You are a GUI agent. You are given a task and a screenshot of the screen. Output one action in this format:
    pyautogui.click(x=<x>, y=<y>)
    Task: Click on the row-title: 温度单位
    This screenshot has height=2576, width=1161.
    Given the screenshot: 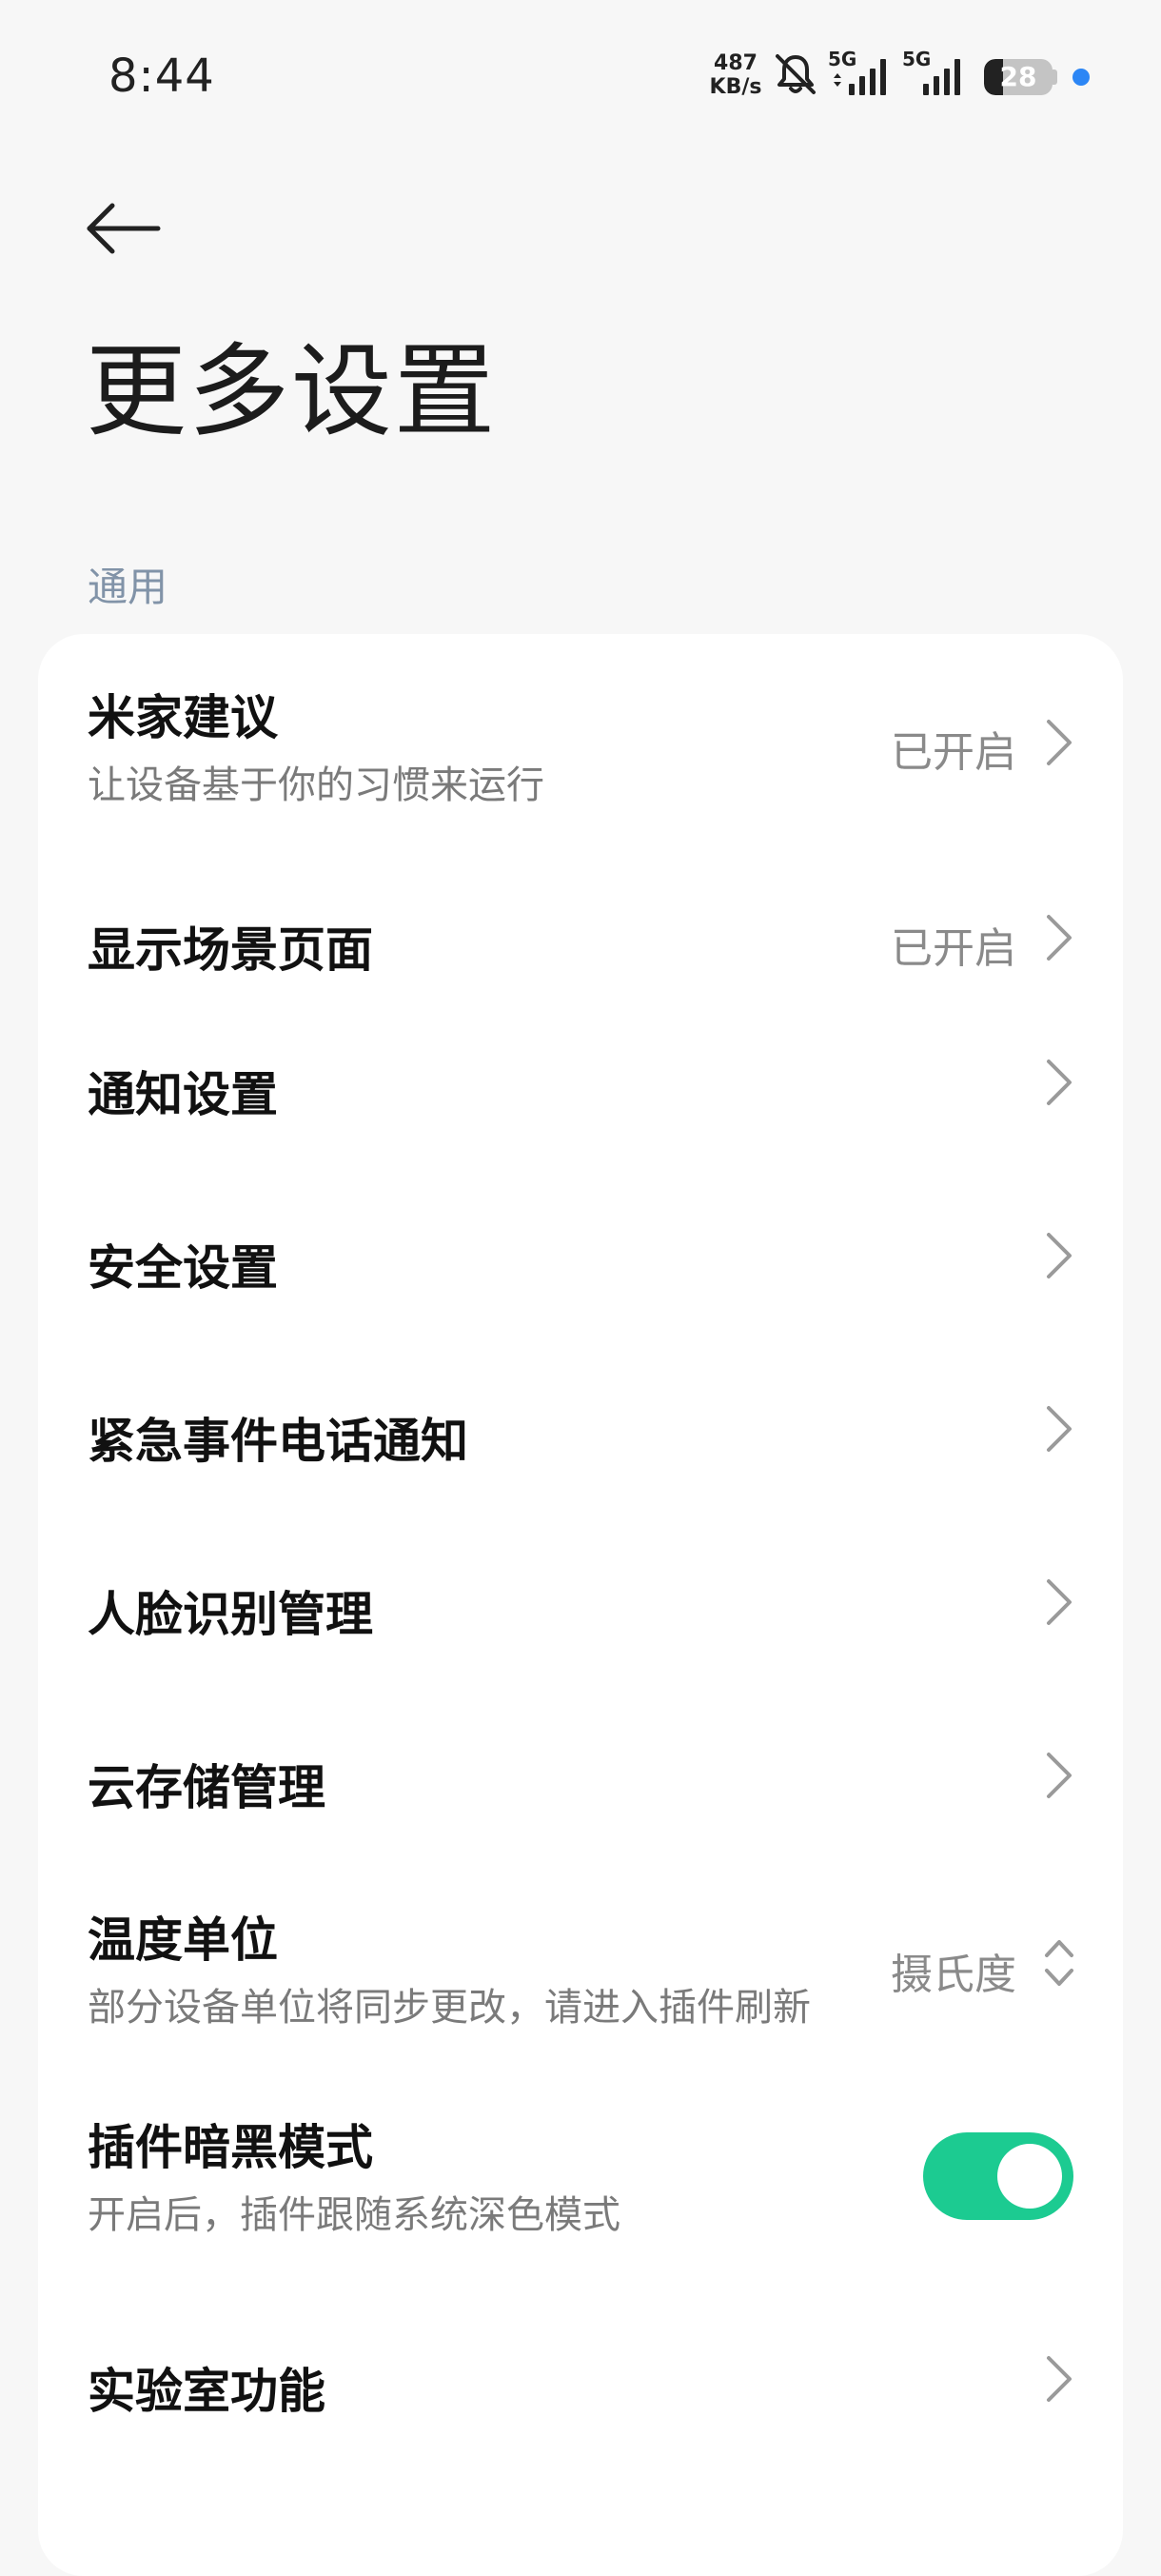 What is the action you would take?
    pyautogui.click(x=183, y=1940)
    